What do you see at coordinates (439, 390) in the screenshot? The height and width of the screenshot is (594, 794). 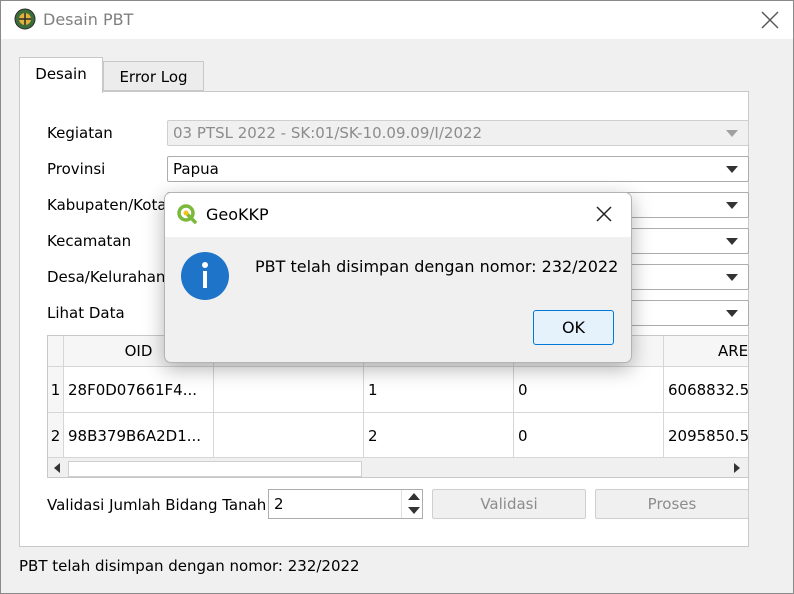 I see `table-cell: 1` at bounding box center [439, 390].